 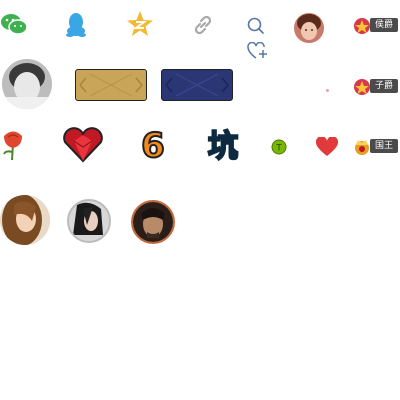 I want to click on gem-heart-icon, so click(x=83, y=145).